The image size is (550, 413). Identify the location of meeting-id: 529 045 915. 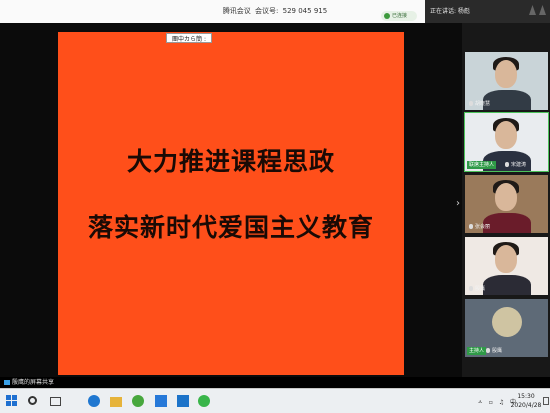
(305, 11).